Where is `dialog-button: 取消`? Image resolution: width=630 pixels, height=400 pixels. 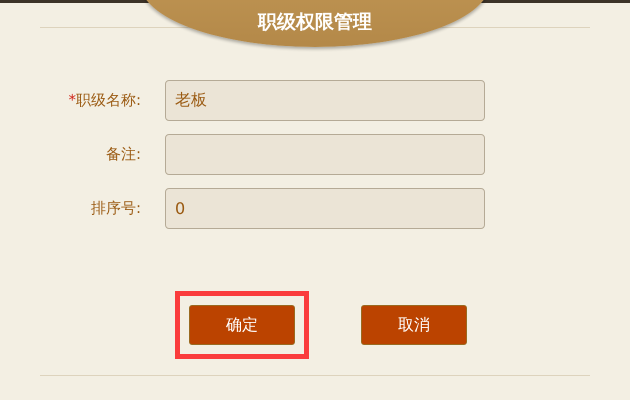 dialog-button: 取消 is located at coordinates (414, 325).